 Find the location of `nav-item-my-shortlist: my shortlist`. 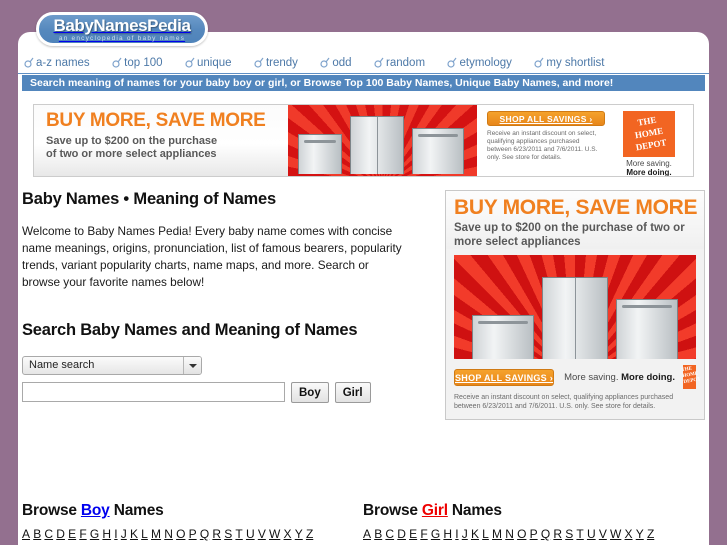

nav-item-my-shortlist: my shortlist is located at coordinates (569, 63).